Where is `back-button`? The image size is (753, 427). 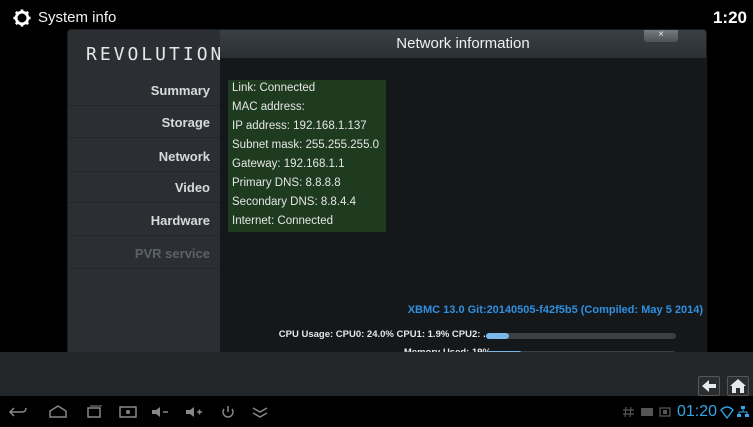
back-button is located at coordinates (709, 386).